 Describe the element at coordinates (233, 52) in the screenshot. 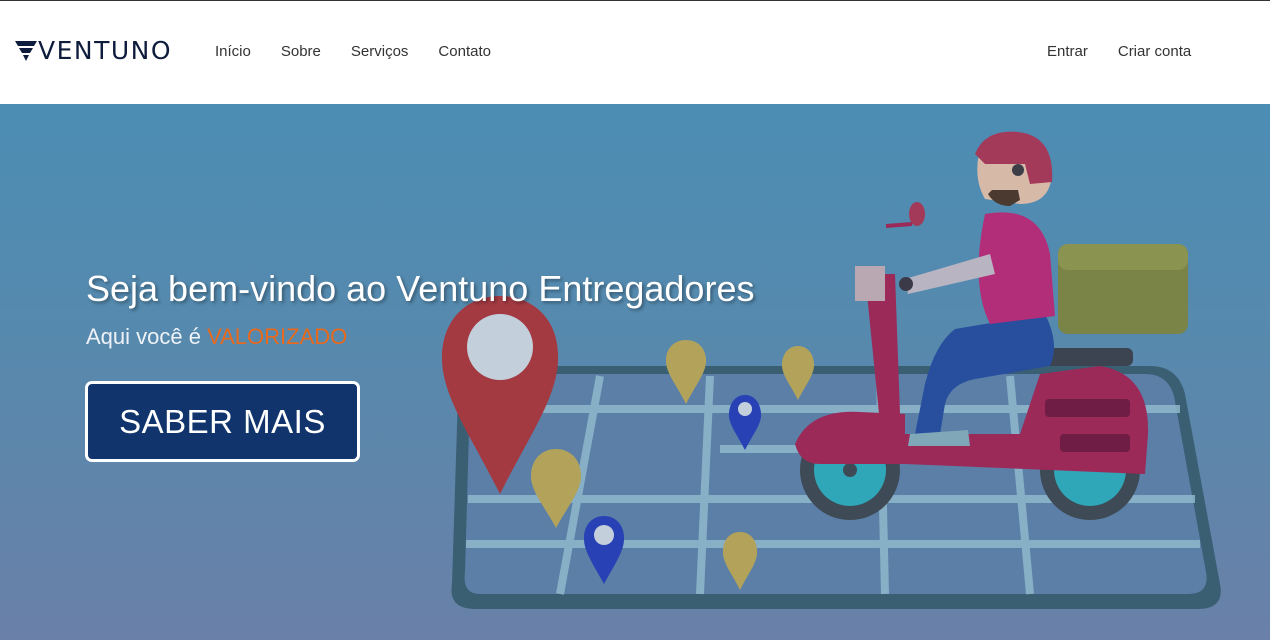

I see `nav-link-inicio: Início` at that location.